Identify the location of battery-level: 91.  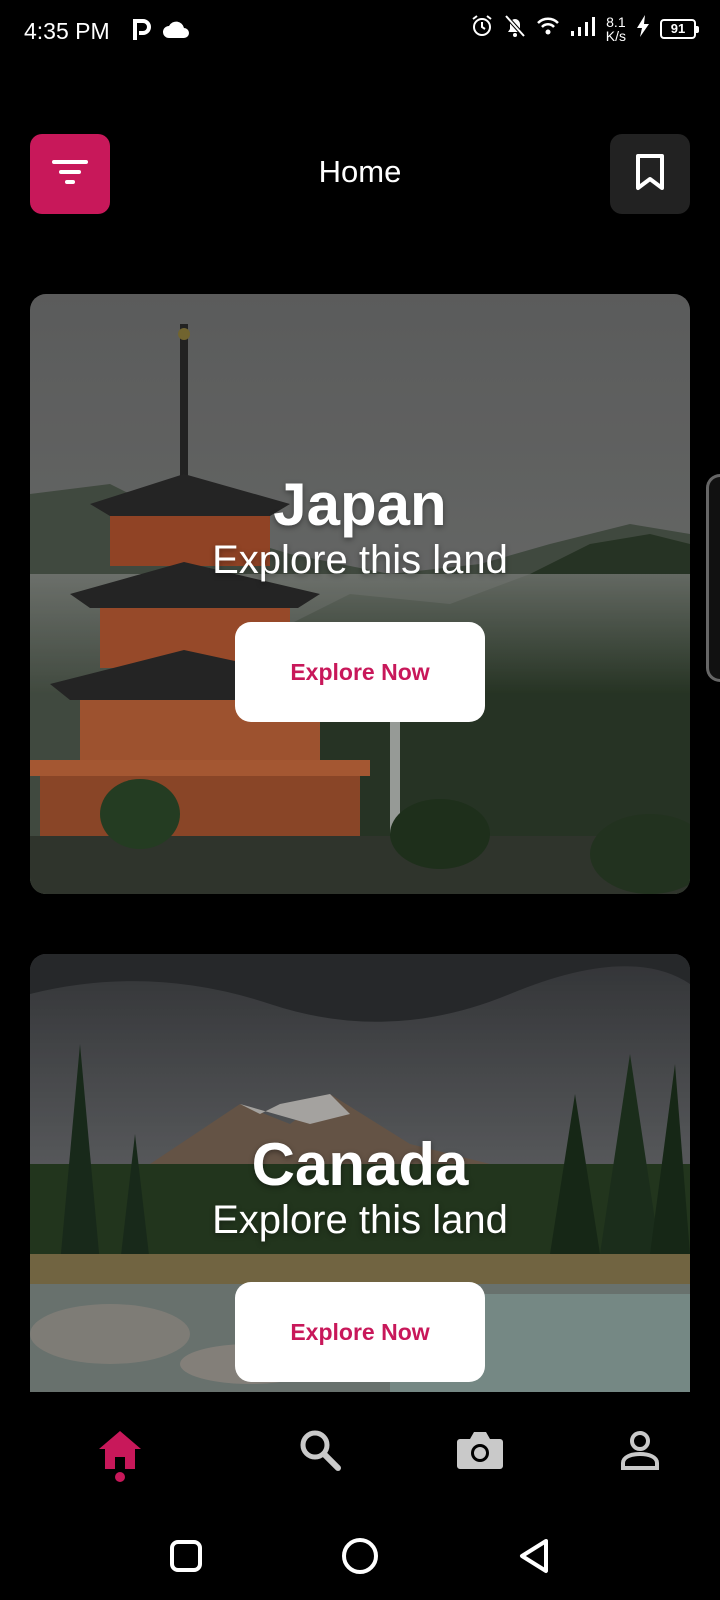
(678, 28).